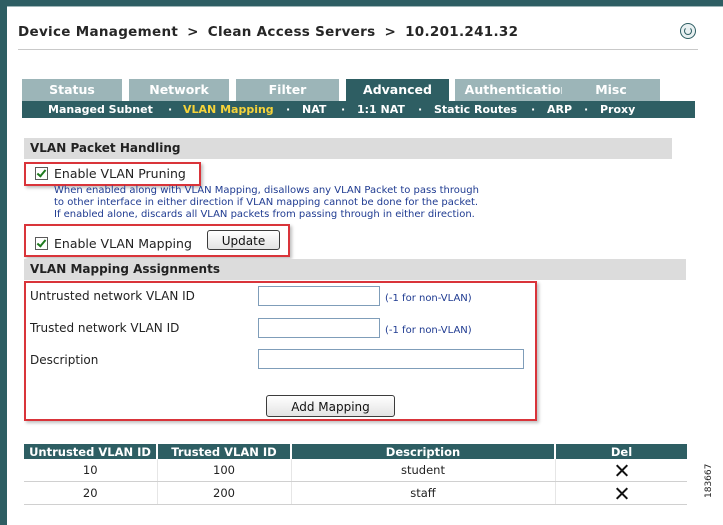 The height and width of the screenshot is (525, 723). What do you see at coordinates (72, 90) in the screenshot?
I see `tab-status: Status` at bounding box center [72, 90].